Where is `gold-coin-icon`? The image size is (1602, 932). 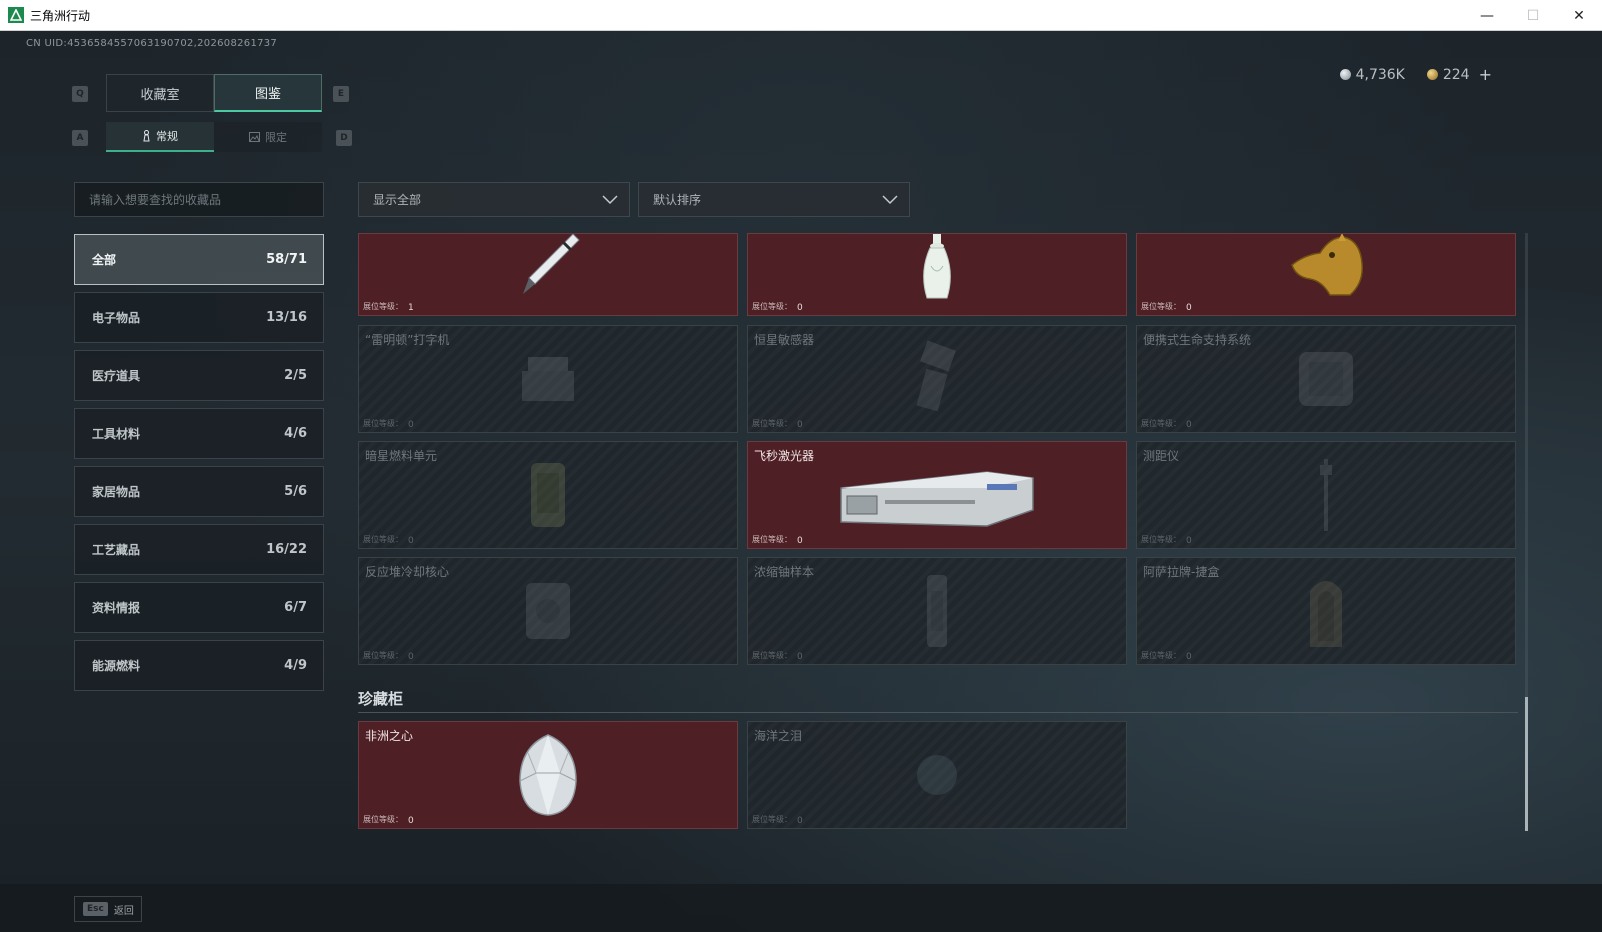
gold-coin-icon is located at coordinates (1432, 74).